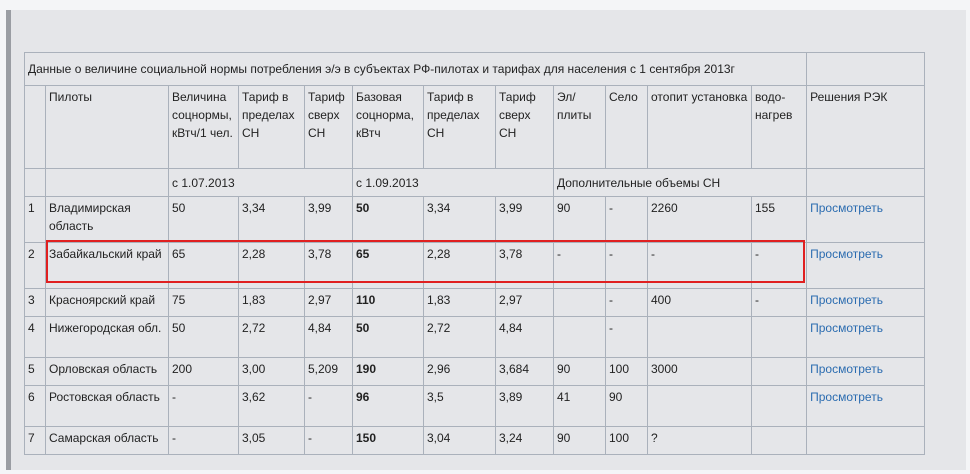 This screenshot has width=970, height=474. Describe the element at coordinates (699, 371) in the screenshot. I see `row-heating-cell: 3000` at that location.